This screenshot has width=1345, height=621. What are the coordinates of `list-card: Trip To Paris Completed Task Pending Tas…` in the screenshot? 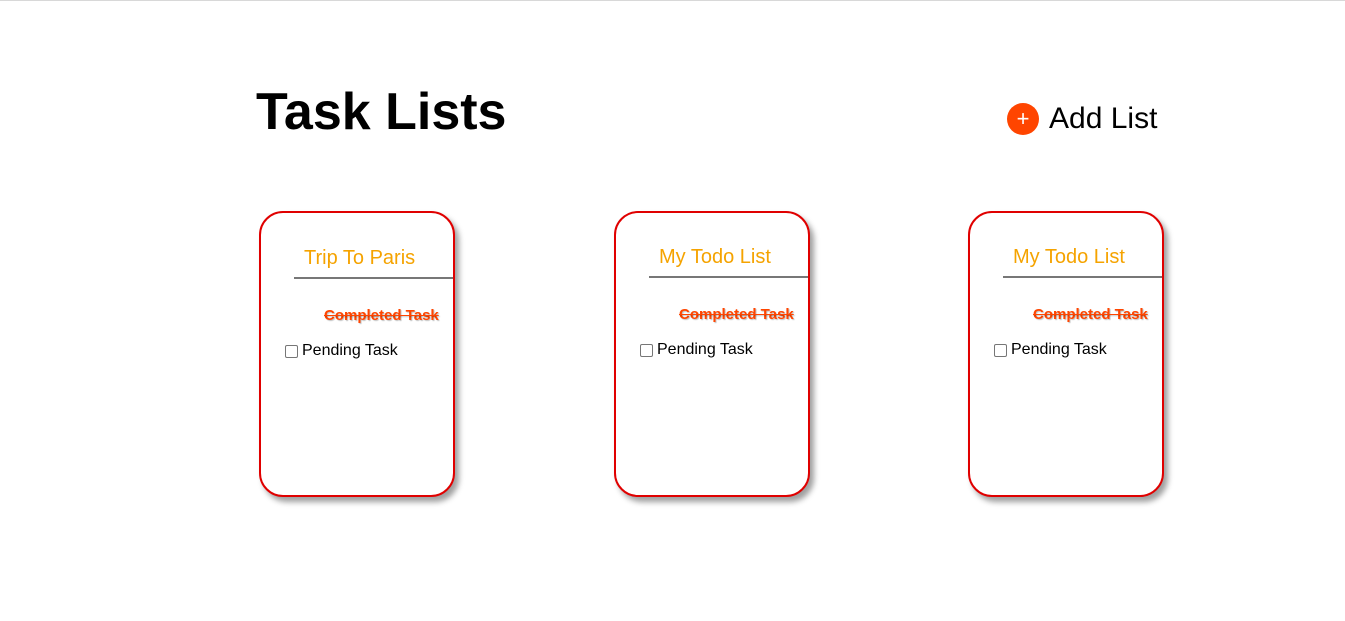 It's located at (357, 354).